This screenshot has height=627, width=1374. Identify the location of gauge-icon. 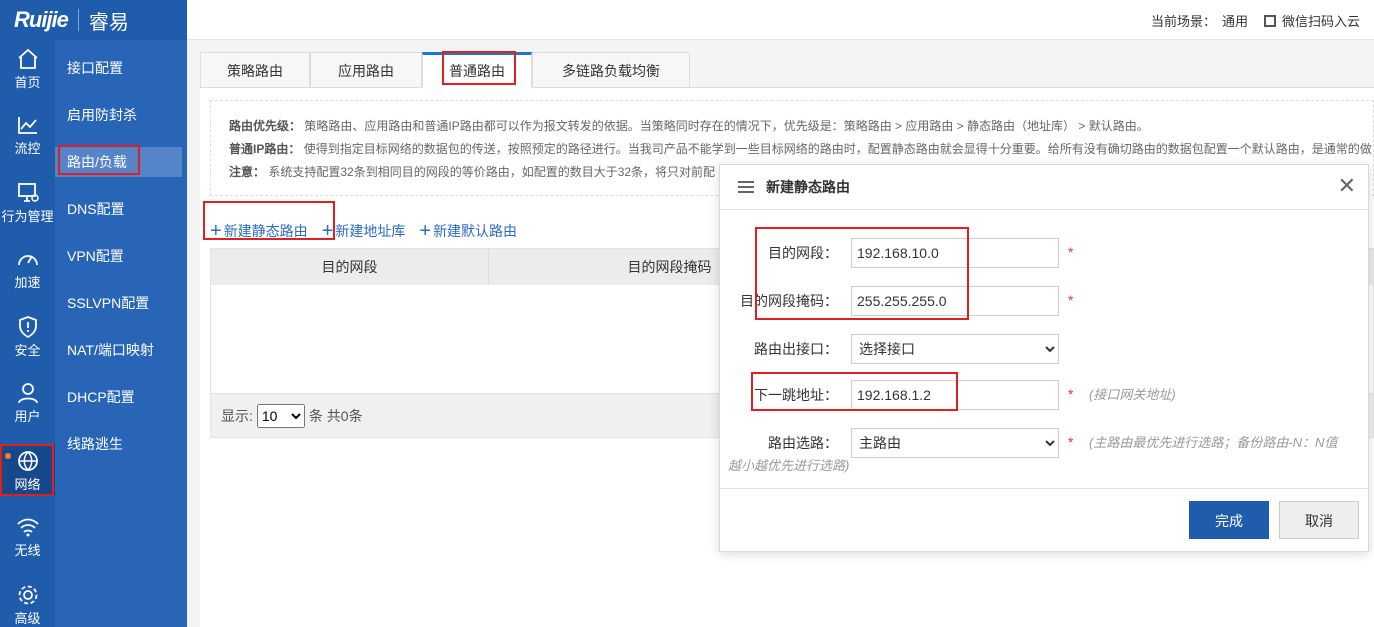
(27, 260).